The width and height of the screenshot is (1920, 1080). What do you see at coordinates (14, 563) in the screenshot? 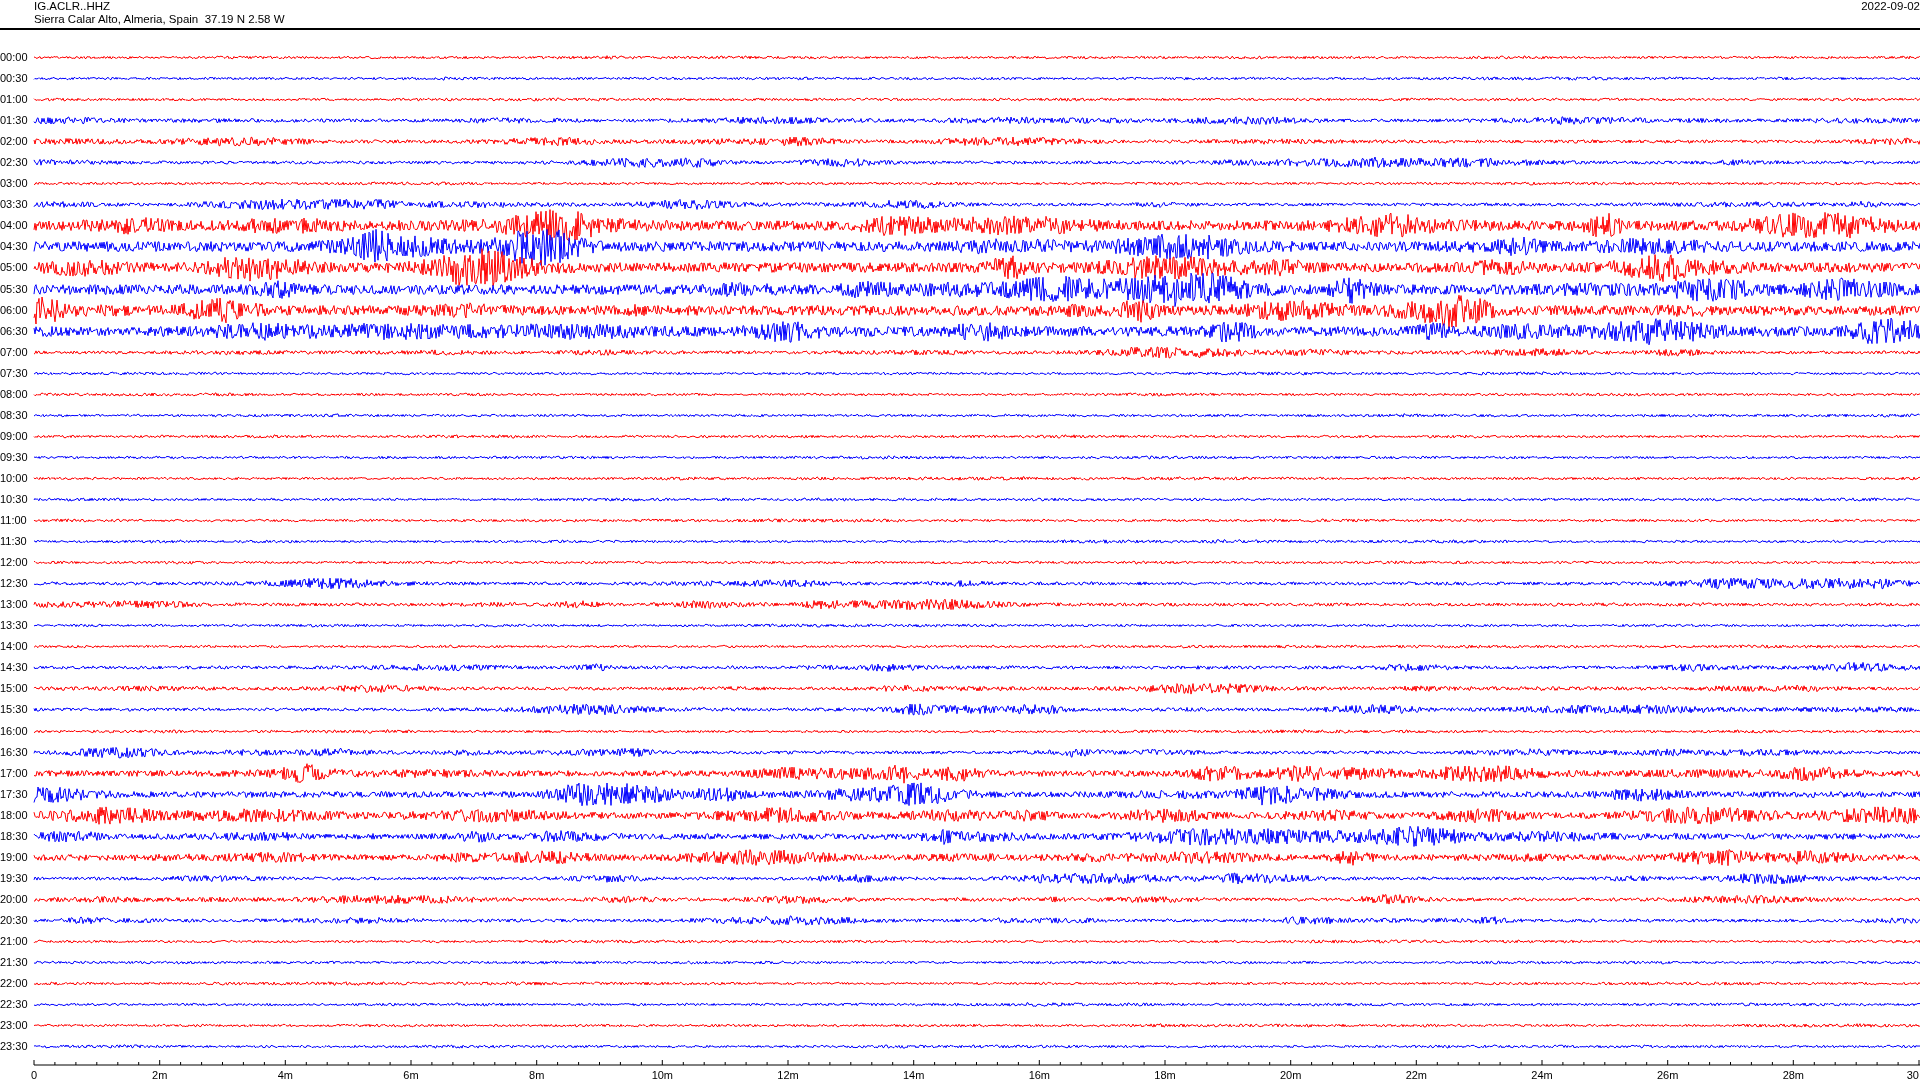
I see `time-label: 12:00` at bounding box center [14, 563].